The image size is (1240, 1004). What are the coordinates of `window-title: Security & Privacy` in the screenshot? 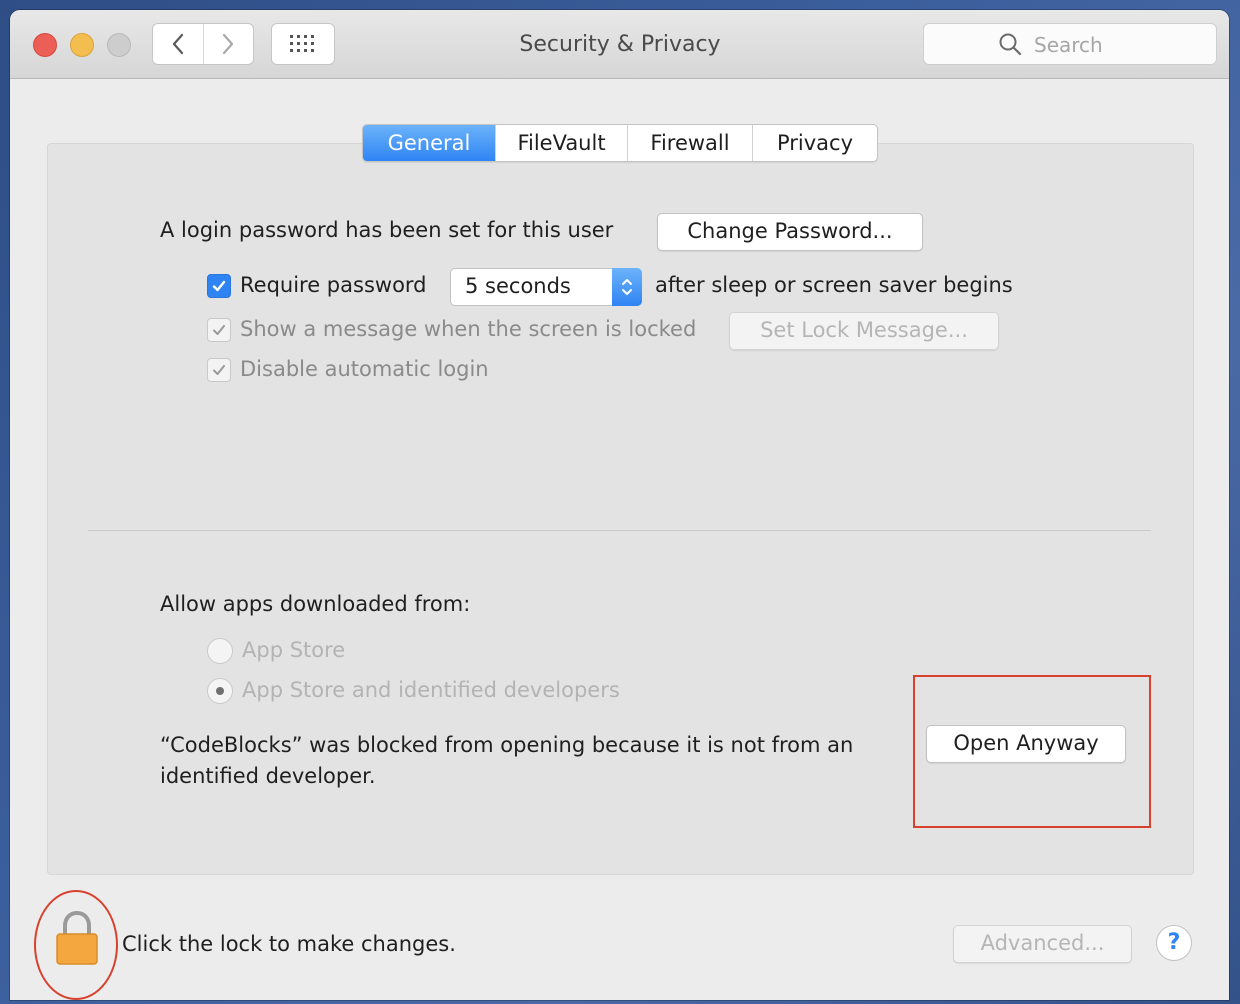 It's located at (620, 44).